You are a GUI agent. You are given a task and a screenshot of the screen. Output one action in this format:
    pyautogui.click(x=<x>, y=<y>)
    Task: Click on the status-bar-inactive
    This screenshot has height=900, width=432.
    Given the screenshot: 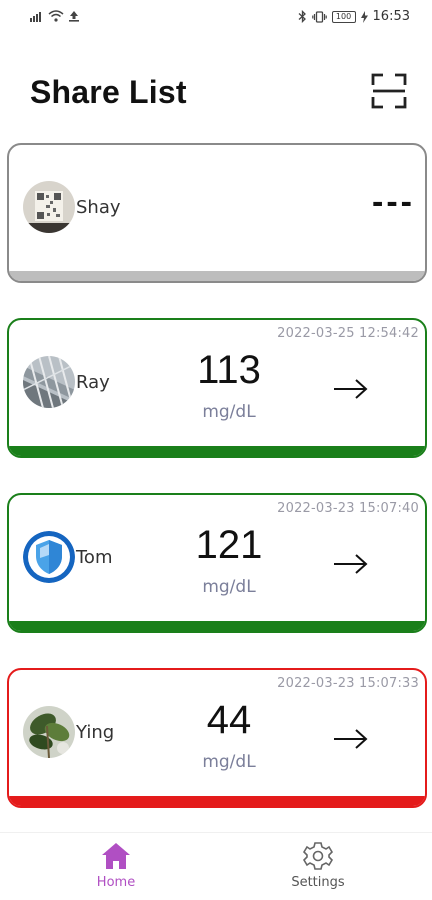 What is the action you would take?
    pyautogui.click(x=217, y=276)
    